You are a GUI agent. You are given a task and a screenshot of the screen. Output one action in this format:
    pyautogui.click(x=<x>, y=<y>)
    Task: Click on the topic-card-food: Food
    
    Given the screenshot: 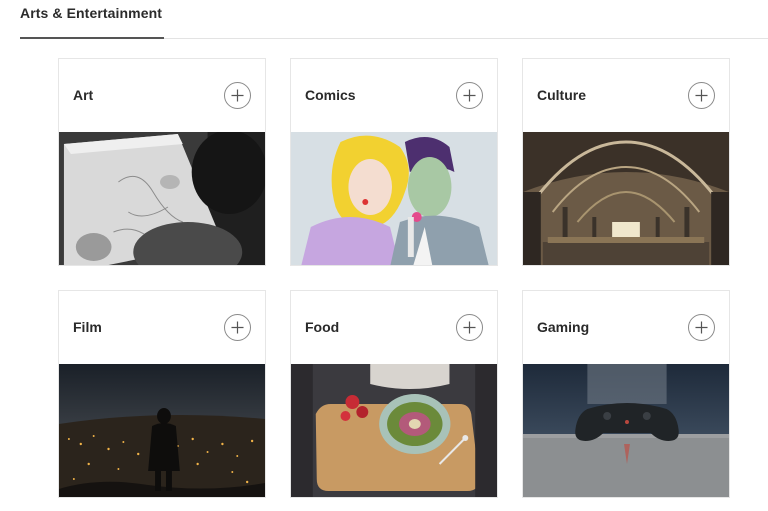 What is the action you would take?
    pyautogui.click(x=394, y=394)
    